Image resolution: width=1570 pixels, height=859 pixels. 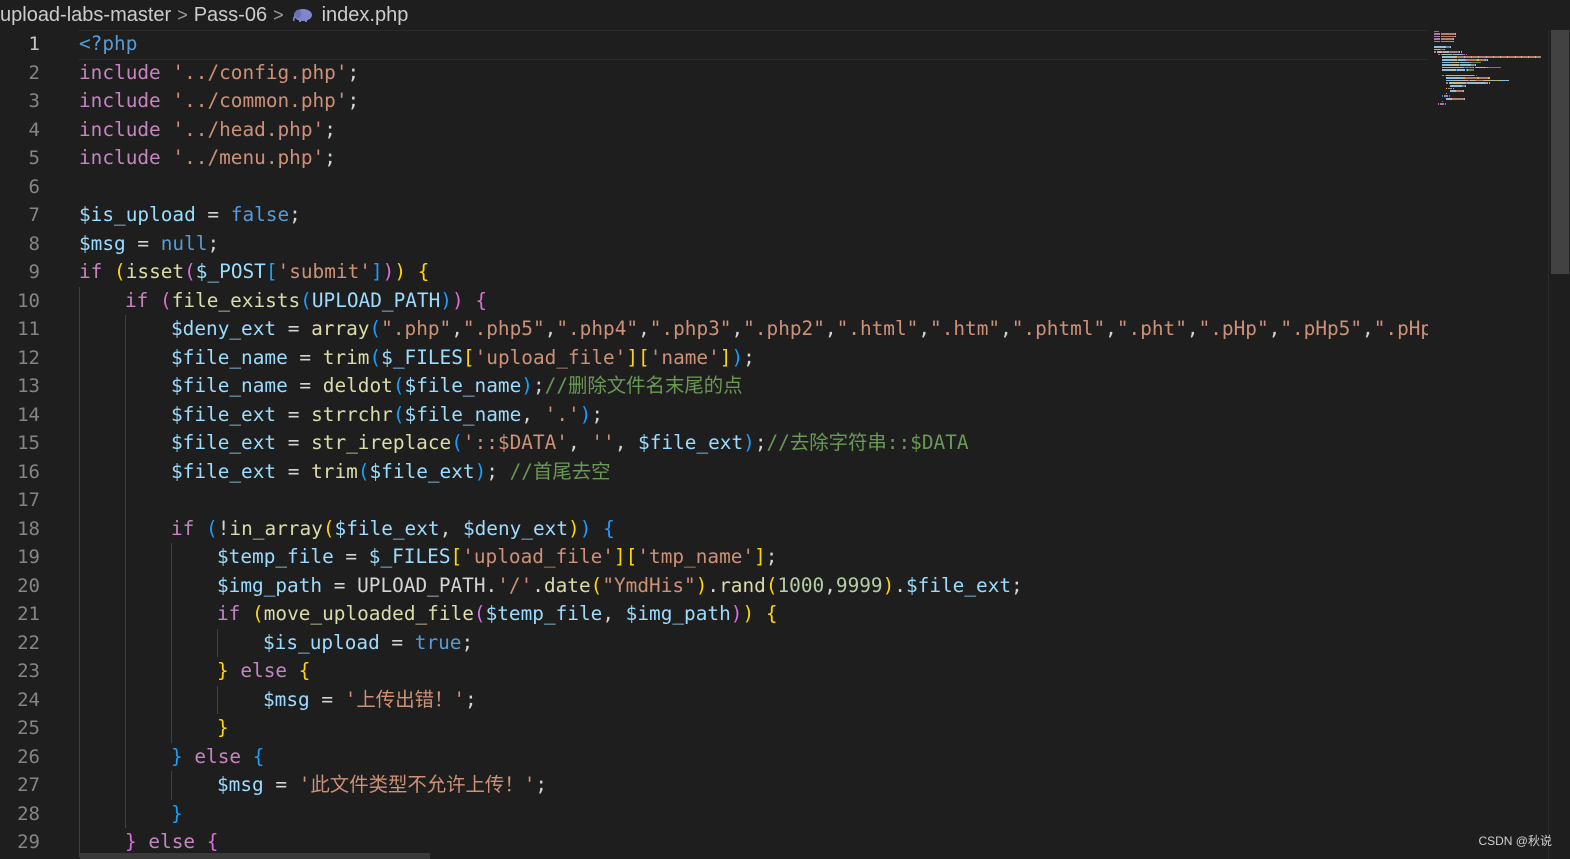 I want to click on code-token: ".pHp4, so click(x=1400, y=328).